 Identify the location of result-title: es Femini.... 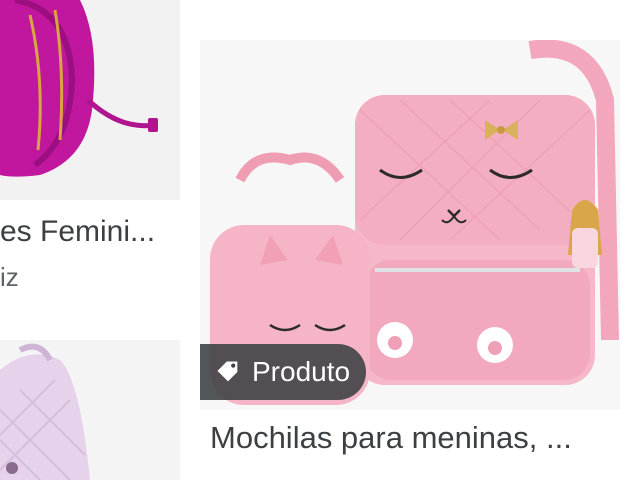
(90, 232).